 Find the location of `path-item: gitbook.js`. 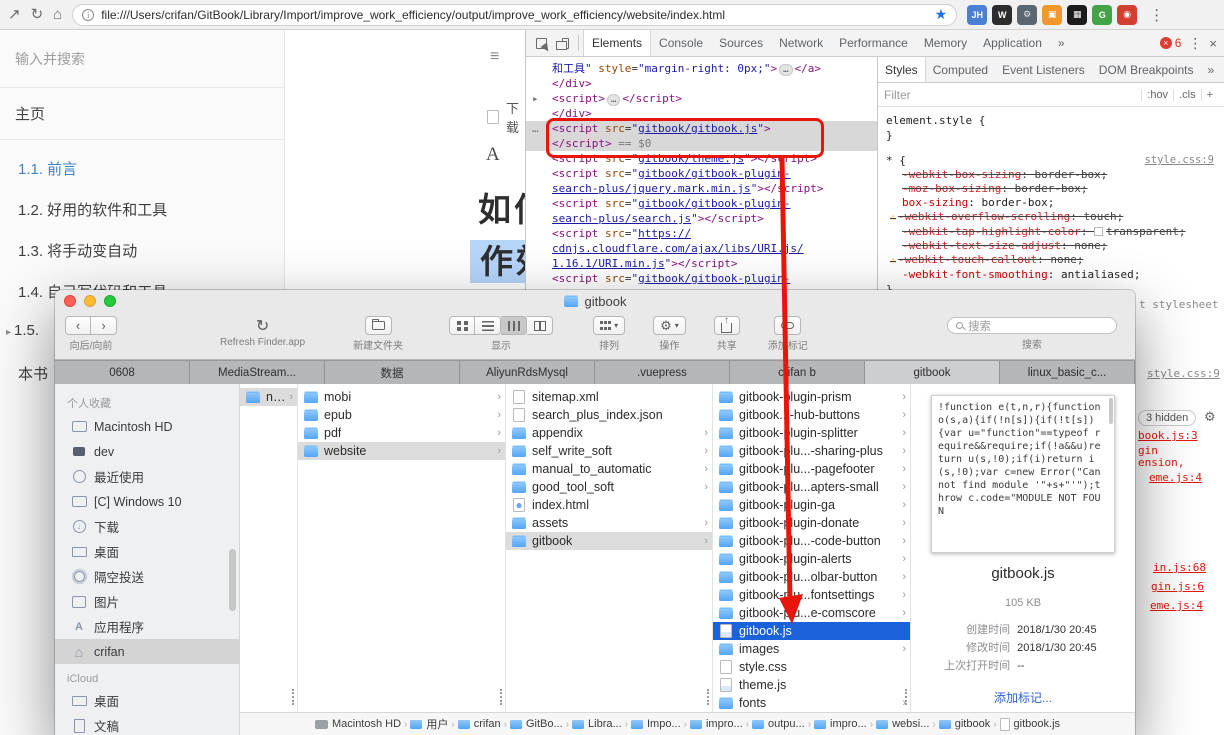

path-item: gitbook.js is located at coordinates (1030, 724).